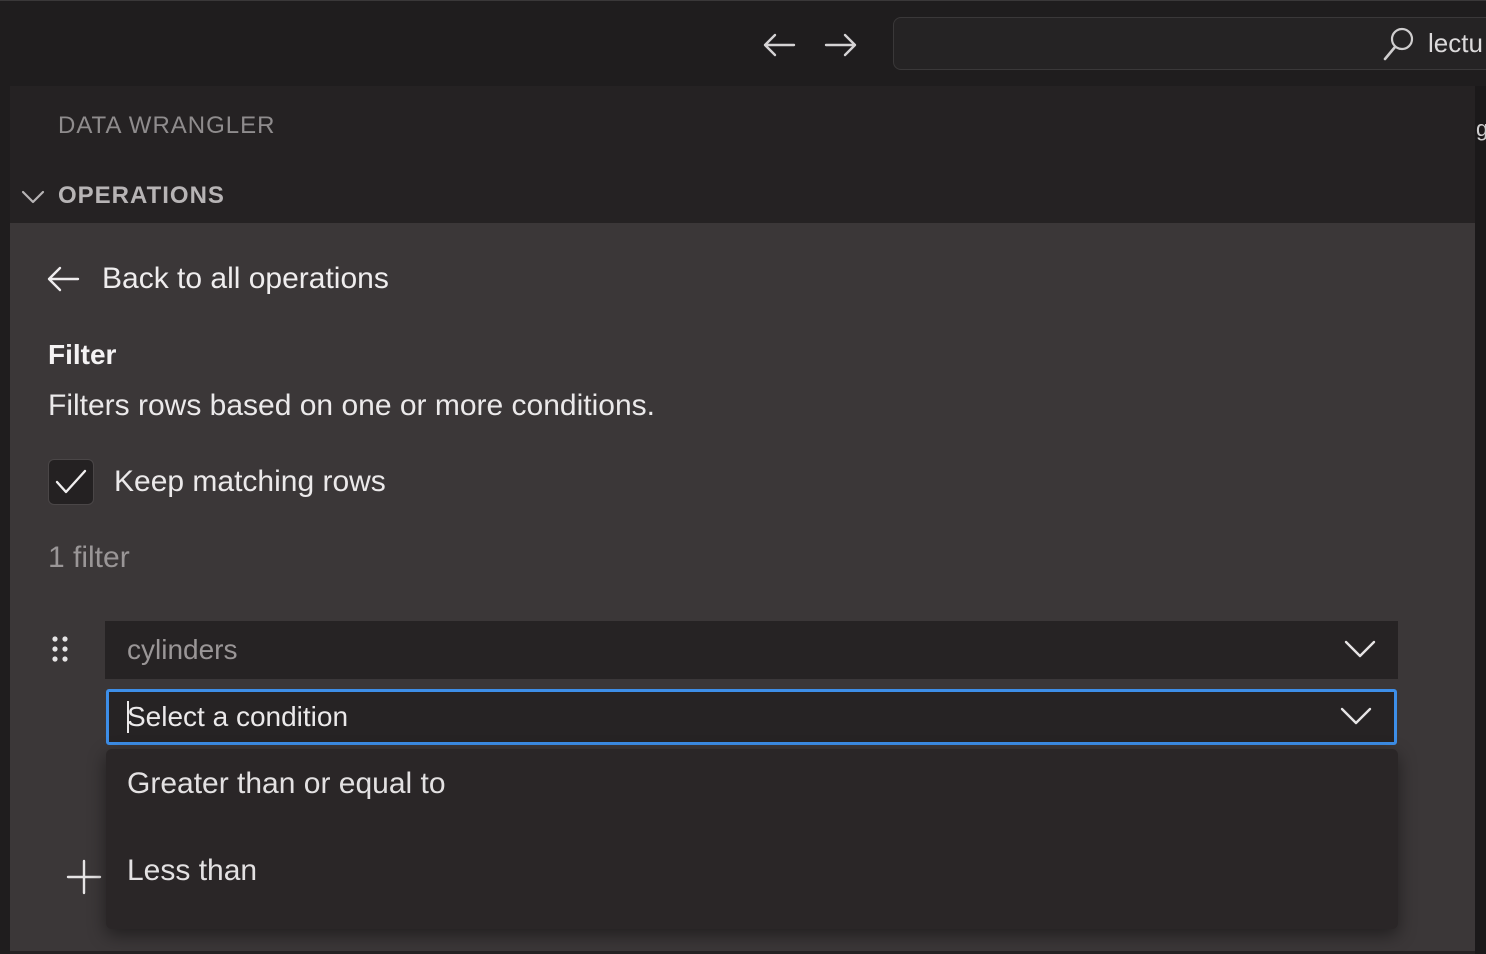 This screenshot has width=1486, height=954. I want to click on title-bar: lectu, so click(743, 43).